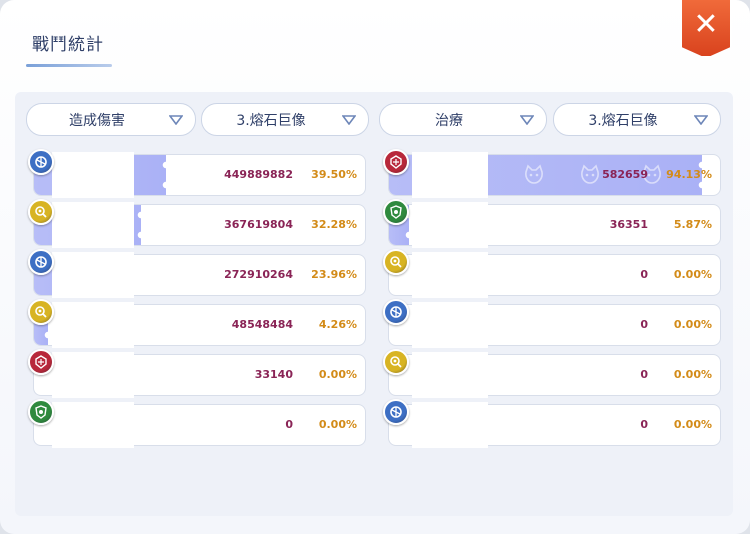 The height and width of the screenshot is (534, 750). Describe the element at coordinates (68, 45) in the screenshot. I see `page-title: 戰鬥統計` at that location.